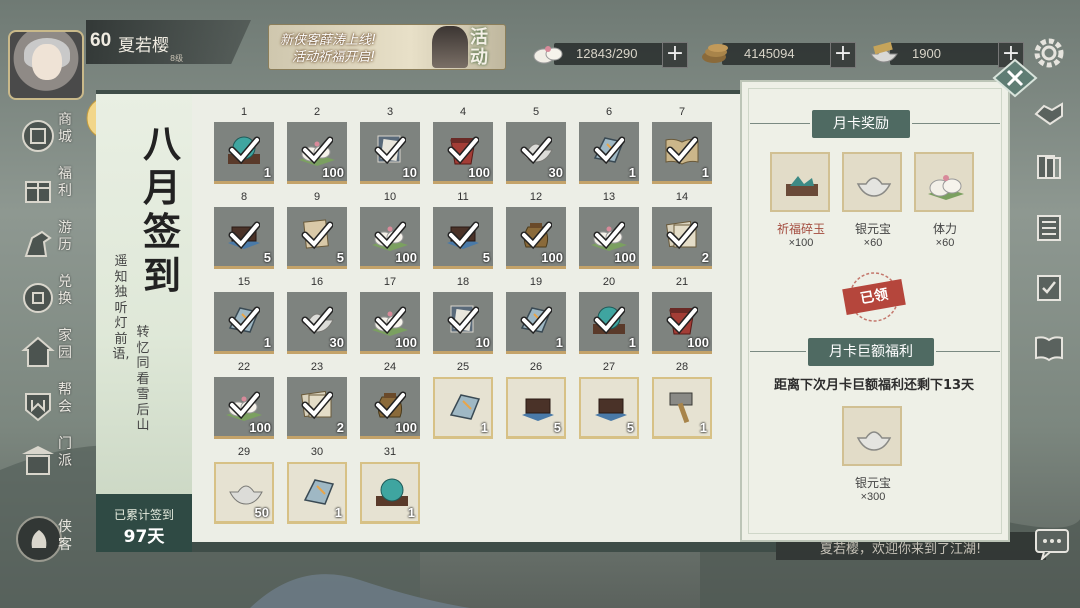 The width and height of the screenshot is (1080, 608). I want to click on day-number: 30, so click(317, 452).